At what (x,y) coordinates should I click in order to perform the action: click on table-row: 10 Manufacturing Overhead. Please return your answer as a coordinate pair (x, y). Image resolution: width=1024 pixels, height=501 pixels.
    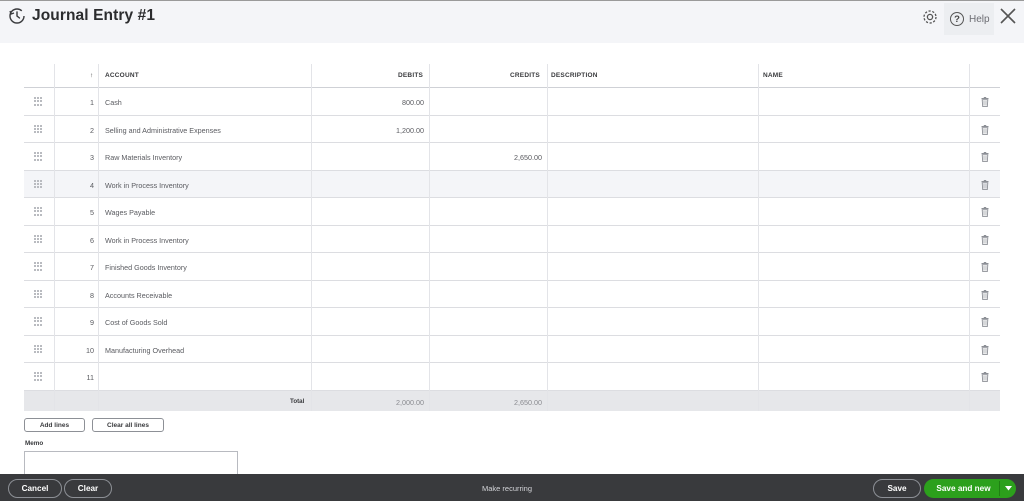
    Looking at the image, I should click on (512, 349).